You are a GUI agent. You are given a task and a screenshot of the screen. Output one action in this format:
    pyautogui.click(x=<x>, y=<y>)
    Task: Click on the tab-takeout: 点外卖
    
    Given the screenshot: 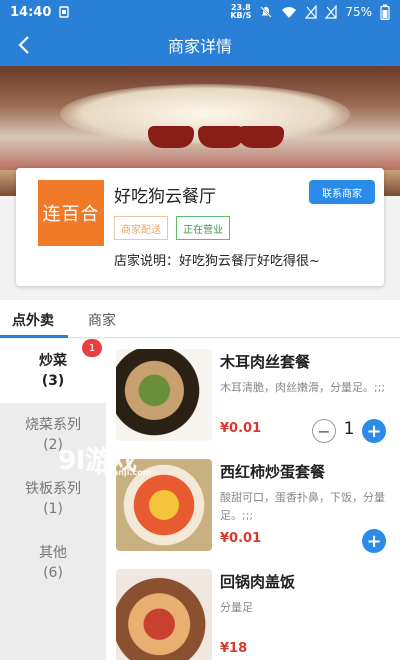 What is the action you would take?
    pyautogui.click(x=33, y=320)
    